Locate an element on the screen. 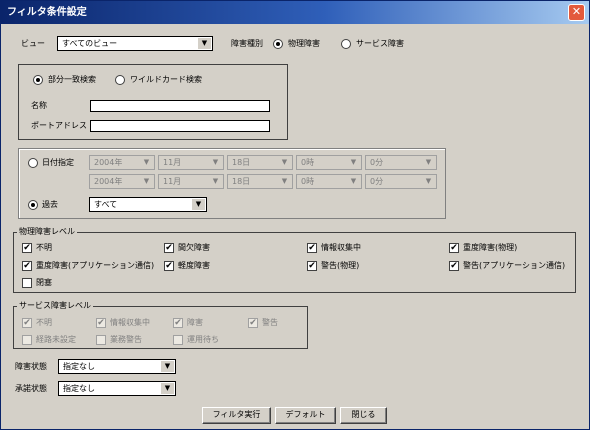 The image size is (590, 430). service-fault-checkbox: ✔ is located at coordinates (178, 323).